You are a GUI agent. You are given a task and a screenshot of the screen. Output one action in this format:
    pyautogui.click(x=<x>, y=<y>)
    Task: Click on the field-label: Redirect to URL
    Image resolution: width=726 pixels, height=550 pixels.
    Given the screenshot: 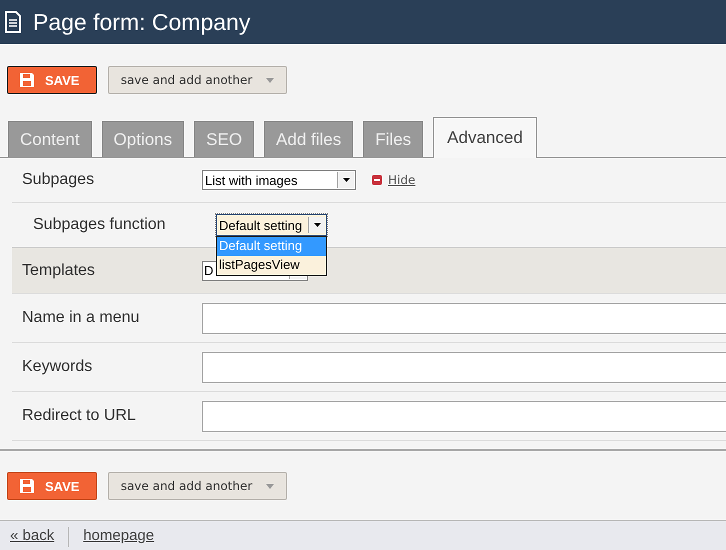 What is the action you would take?
    pyautogui.click(x=79, y=416)
    